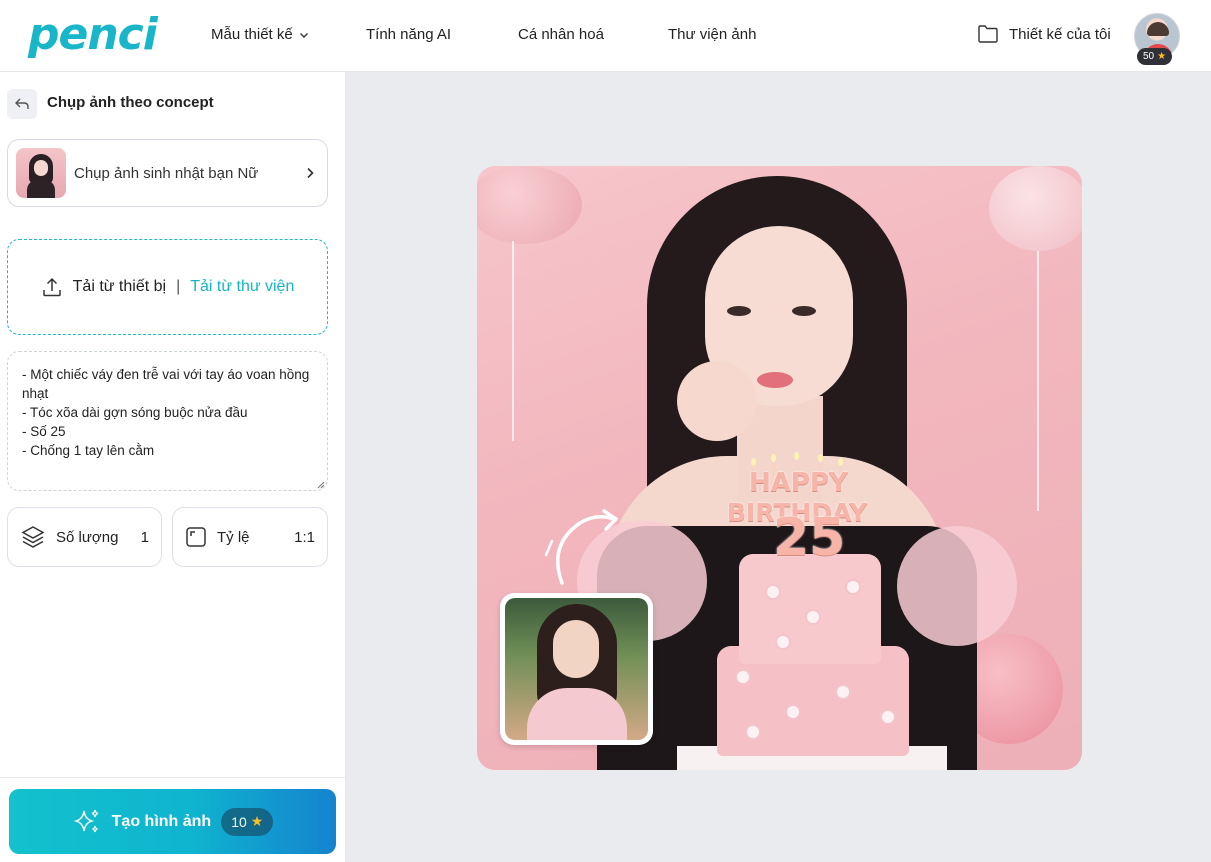 This screenshot has width=1211, height=862. What do you see at coordinates (1149, 56) in the screenshot?
I see `credit-count: 50` at bounding box center [1149, 56].